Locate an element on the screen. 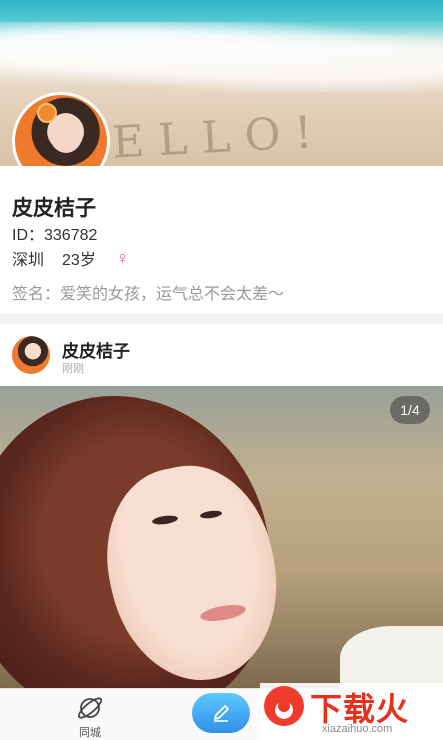 This screenshot has height=740, width=443. profile-city: 深圳 is located at coordinates (28, 260).